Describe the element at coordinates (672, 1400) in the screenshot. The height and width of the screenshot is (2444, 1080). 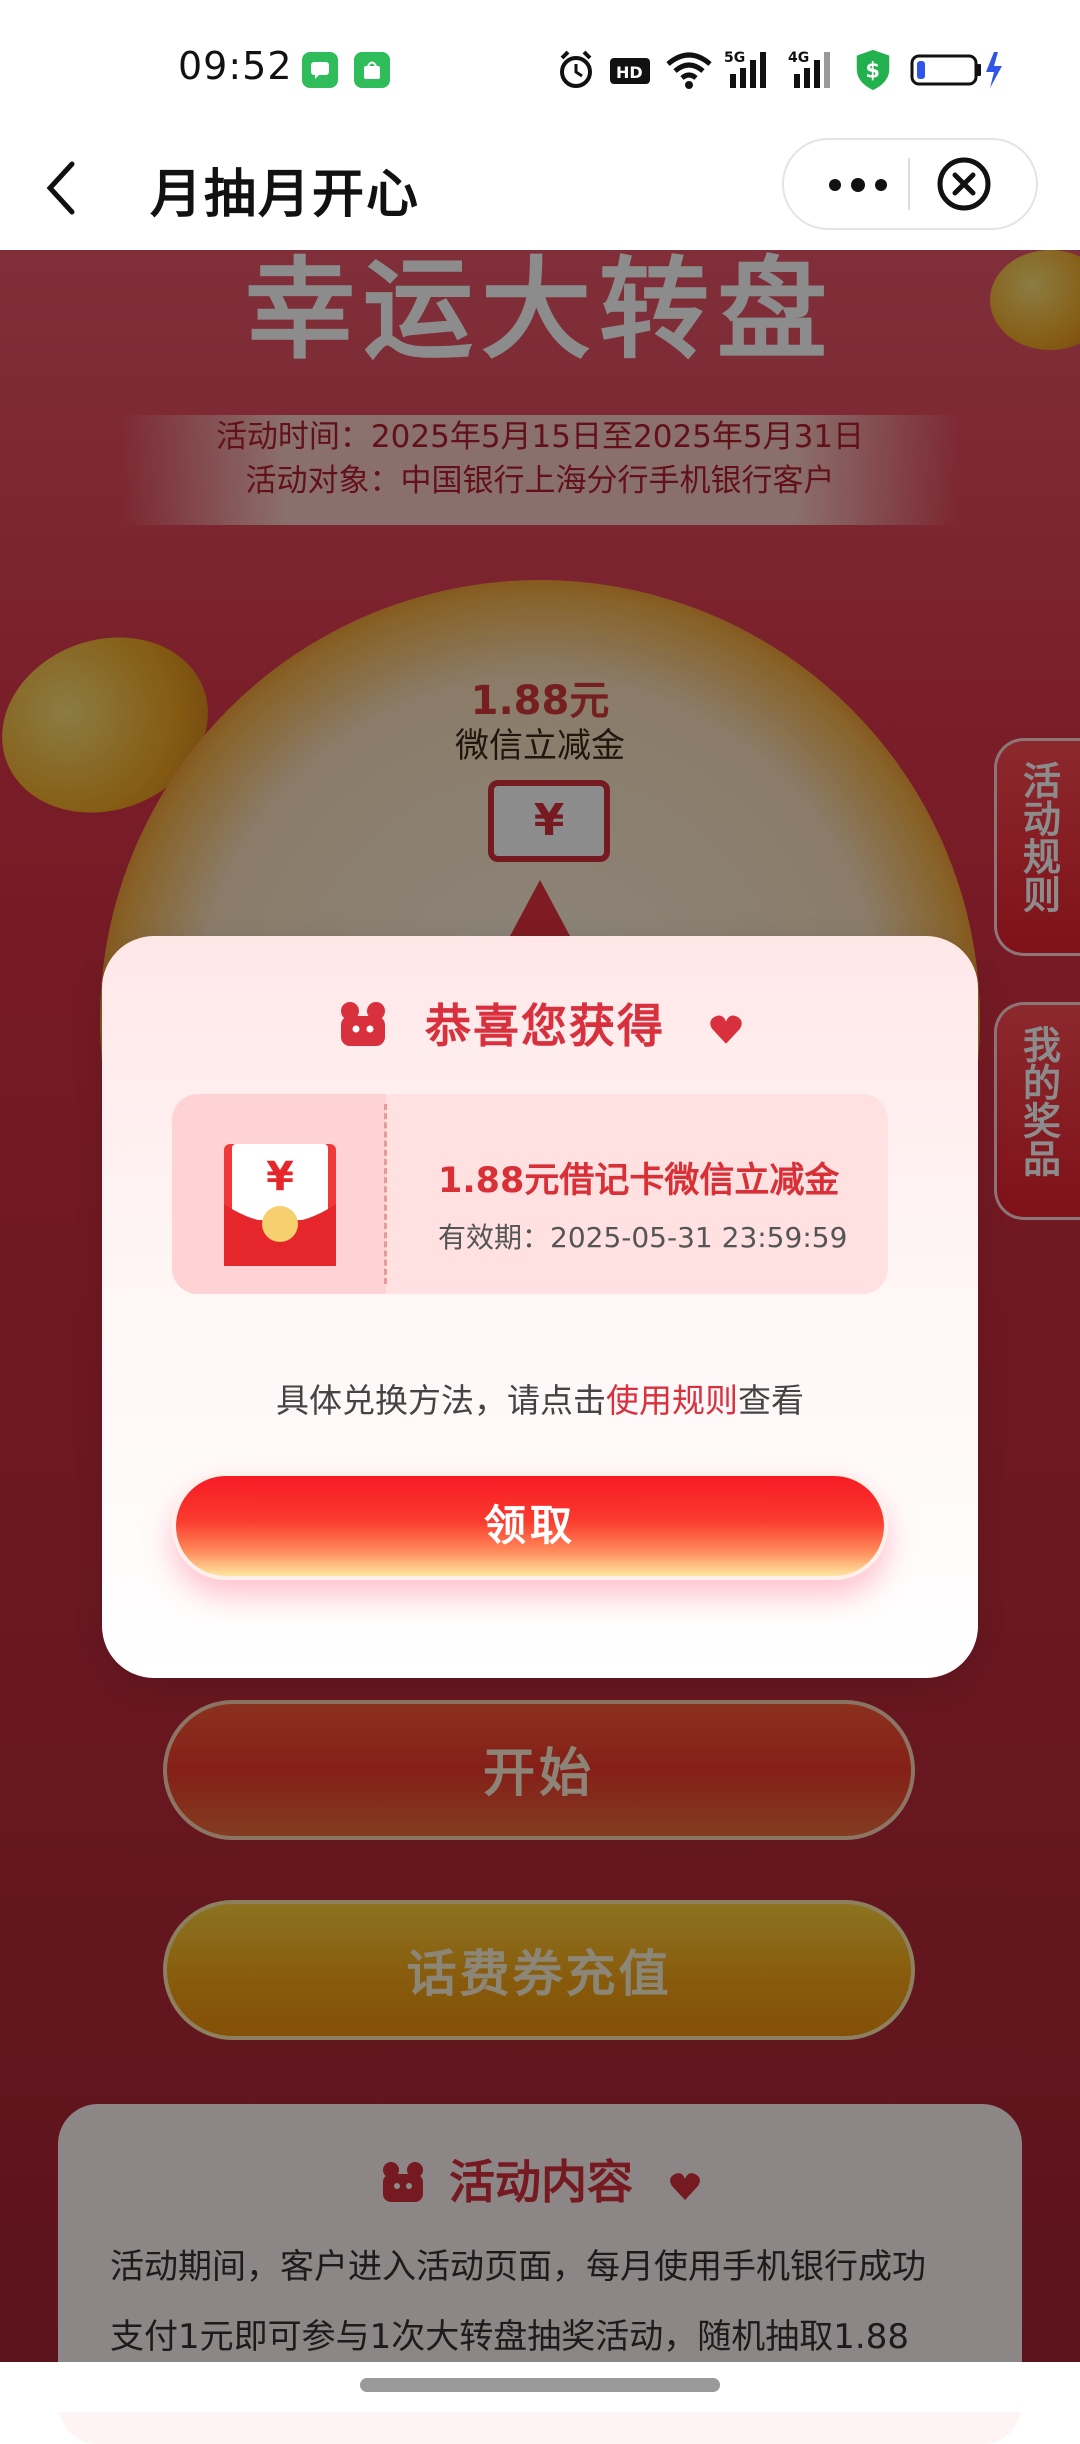
I see `usage-rules-link: 使用规则` at that location.